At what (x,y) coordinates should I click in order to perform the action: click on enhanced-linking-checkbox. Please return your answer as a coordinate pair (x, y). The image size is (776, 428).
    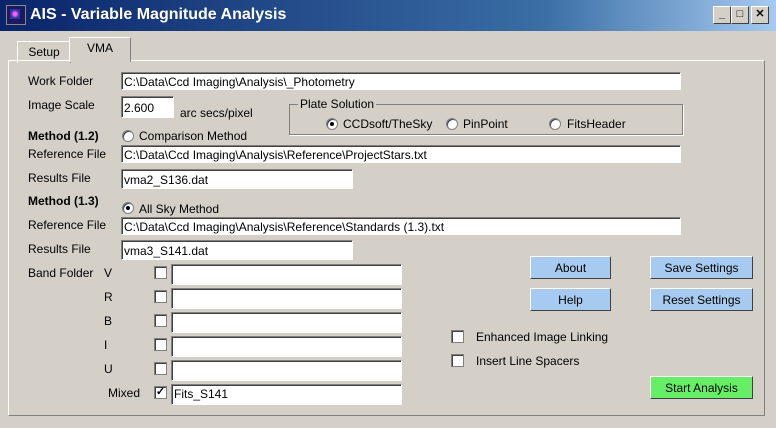
    Looking at the image, I should click on (457, 336).